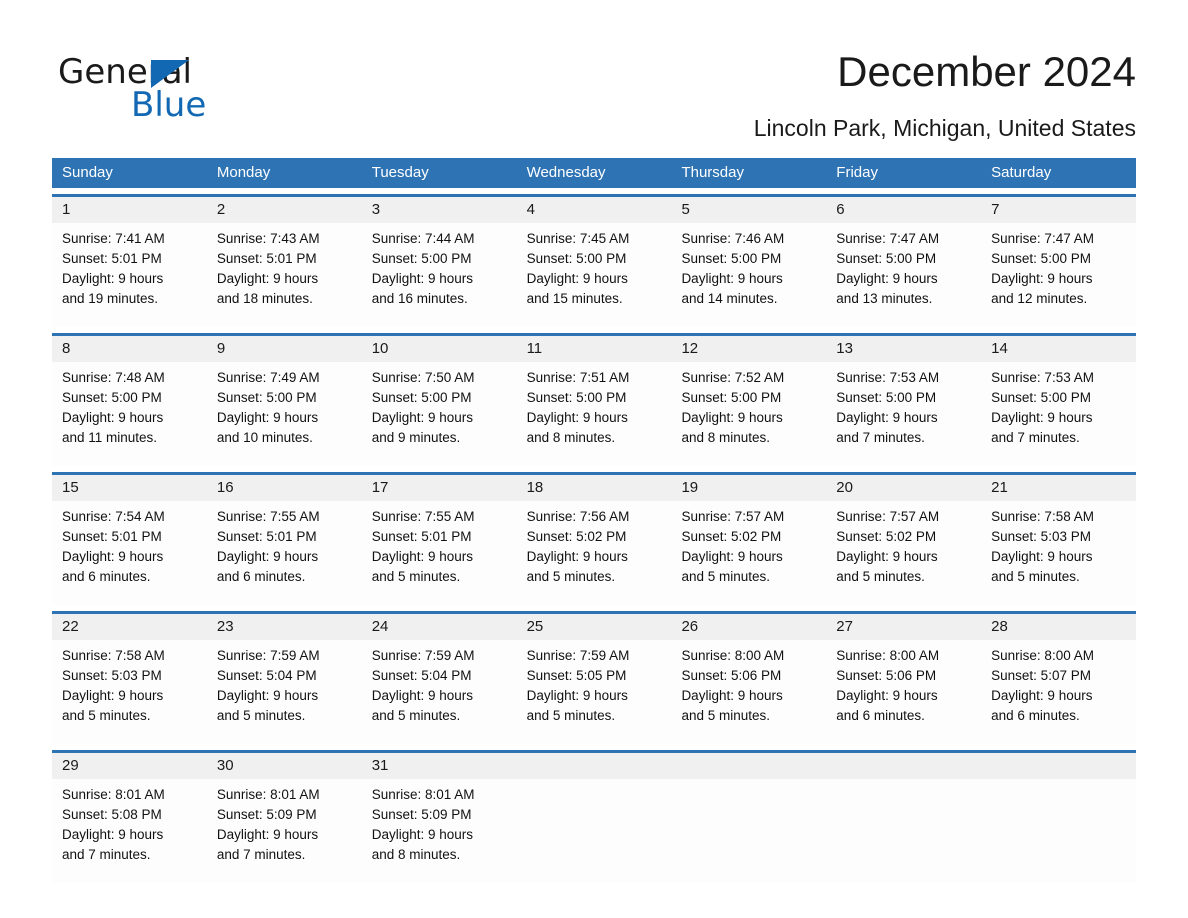 Image resolution: width=1188 pixels, height=918 pixels. I want to click on day-number: 25, so click(594, 627).